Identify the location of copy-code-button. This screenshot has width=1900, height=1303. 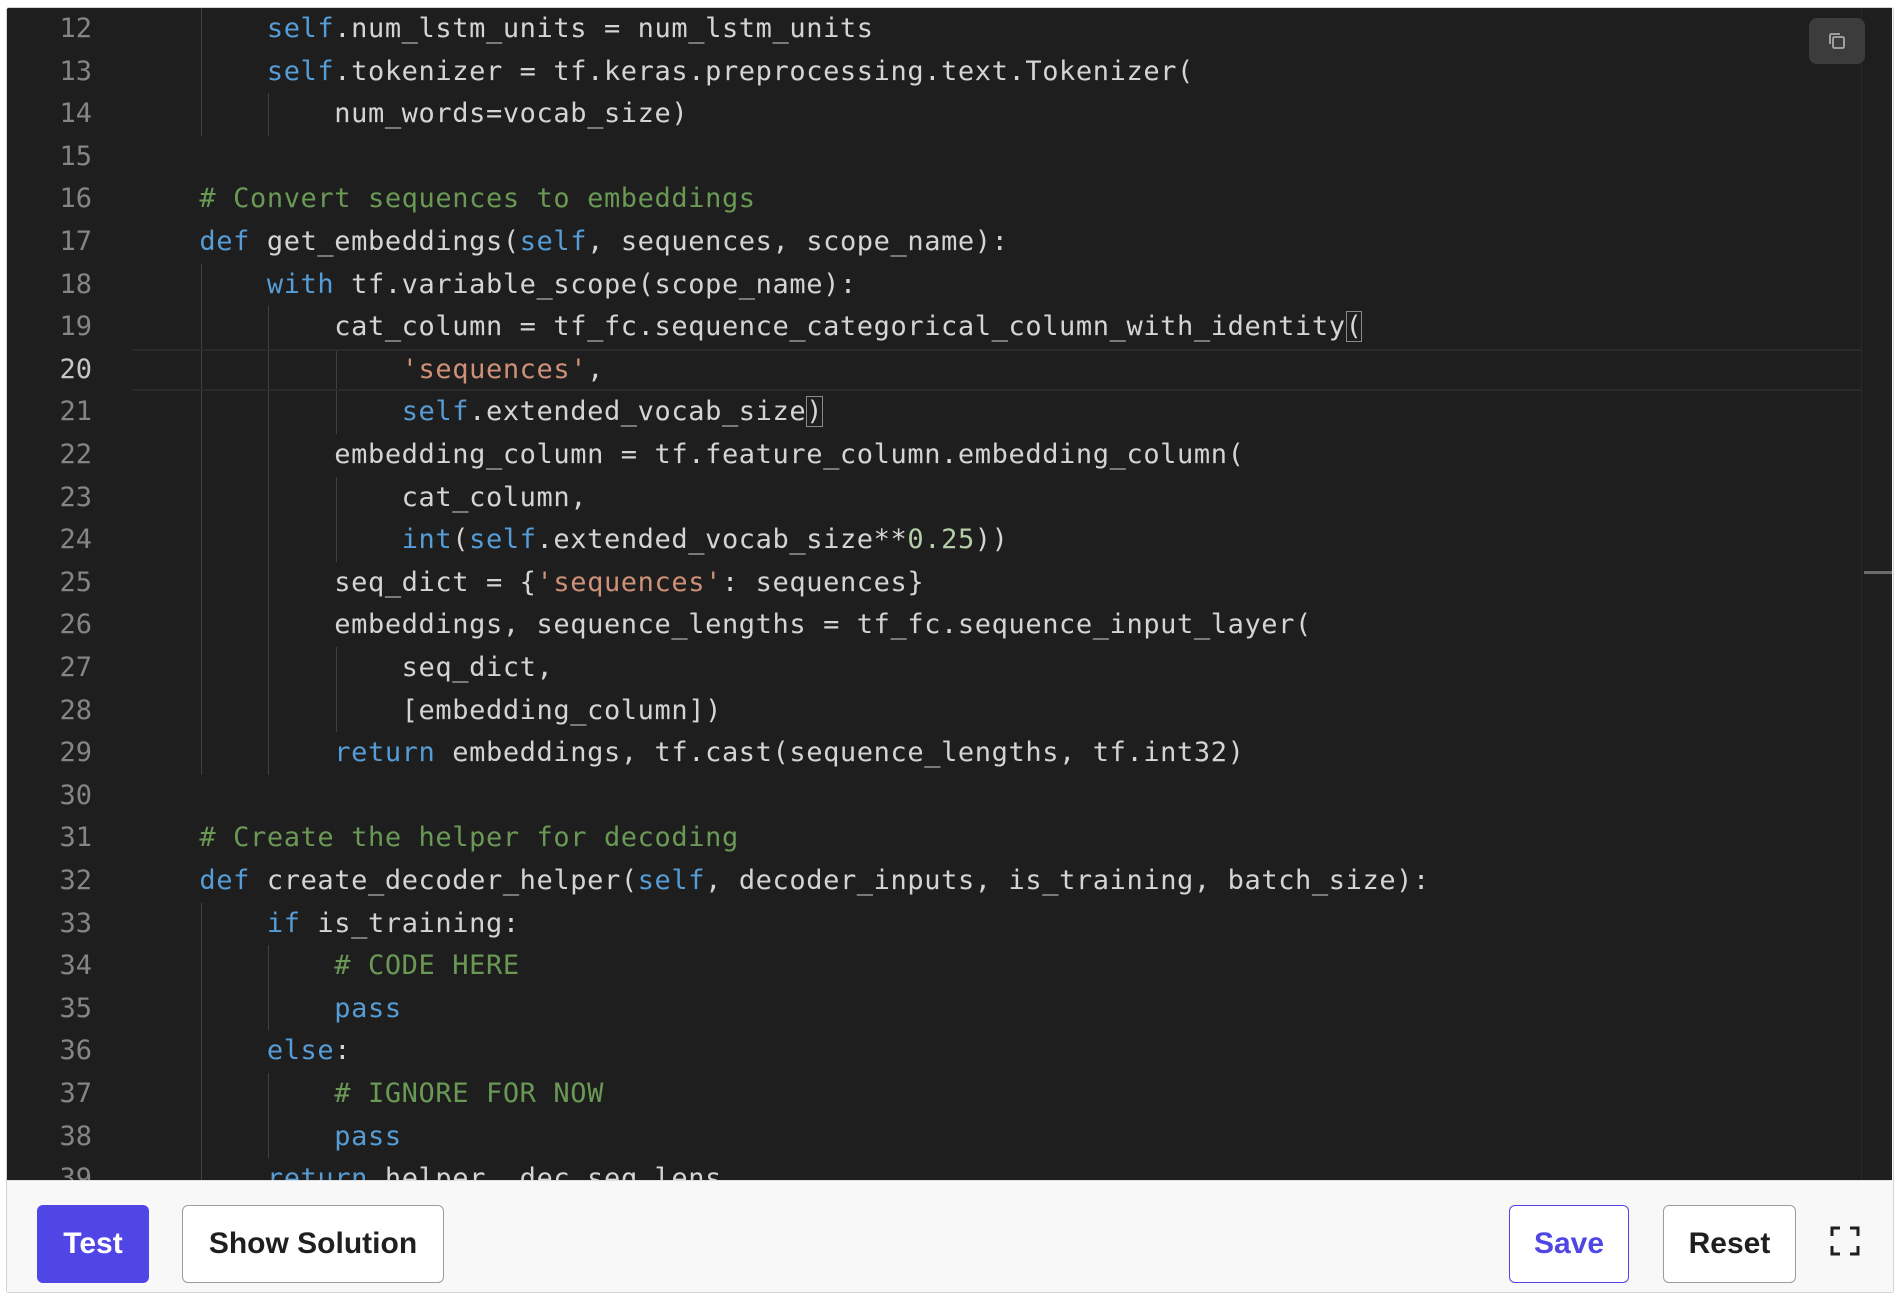
(1837, 41).